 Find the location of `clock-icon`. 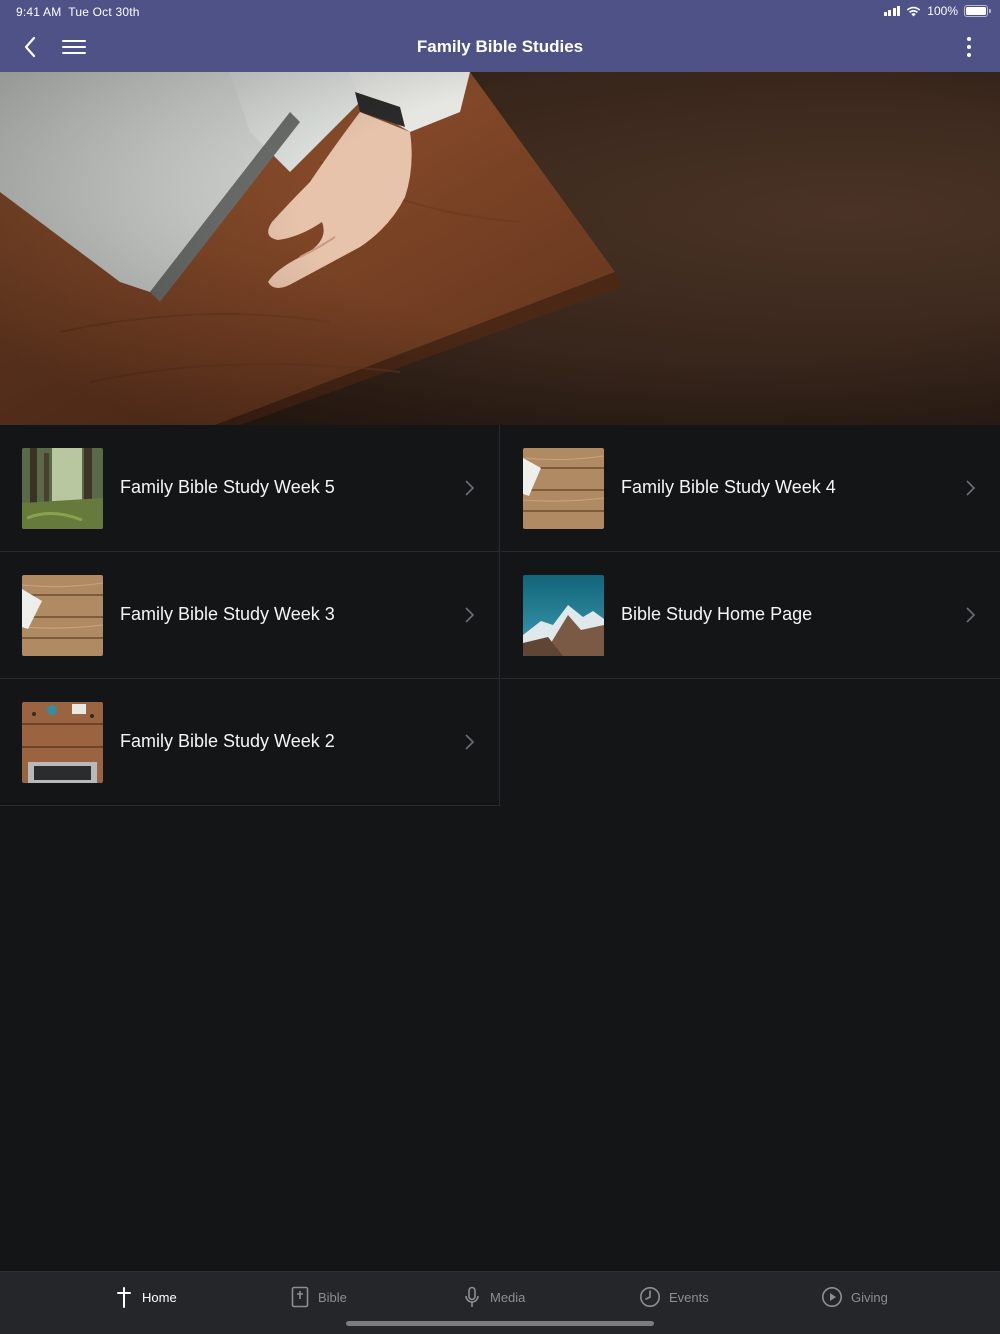

clock-icon is located at coordinates (650, 1297).